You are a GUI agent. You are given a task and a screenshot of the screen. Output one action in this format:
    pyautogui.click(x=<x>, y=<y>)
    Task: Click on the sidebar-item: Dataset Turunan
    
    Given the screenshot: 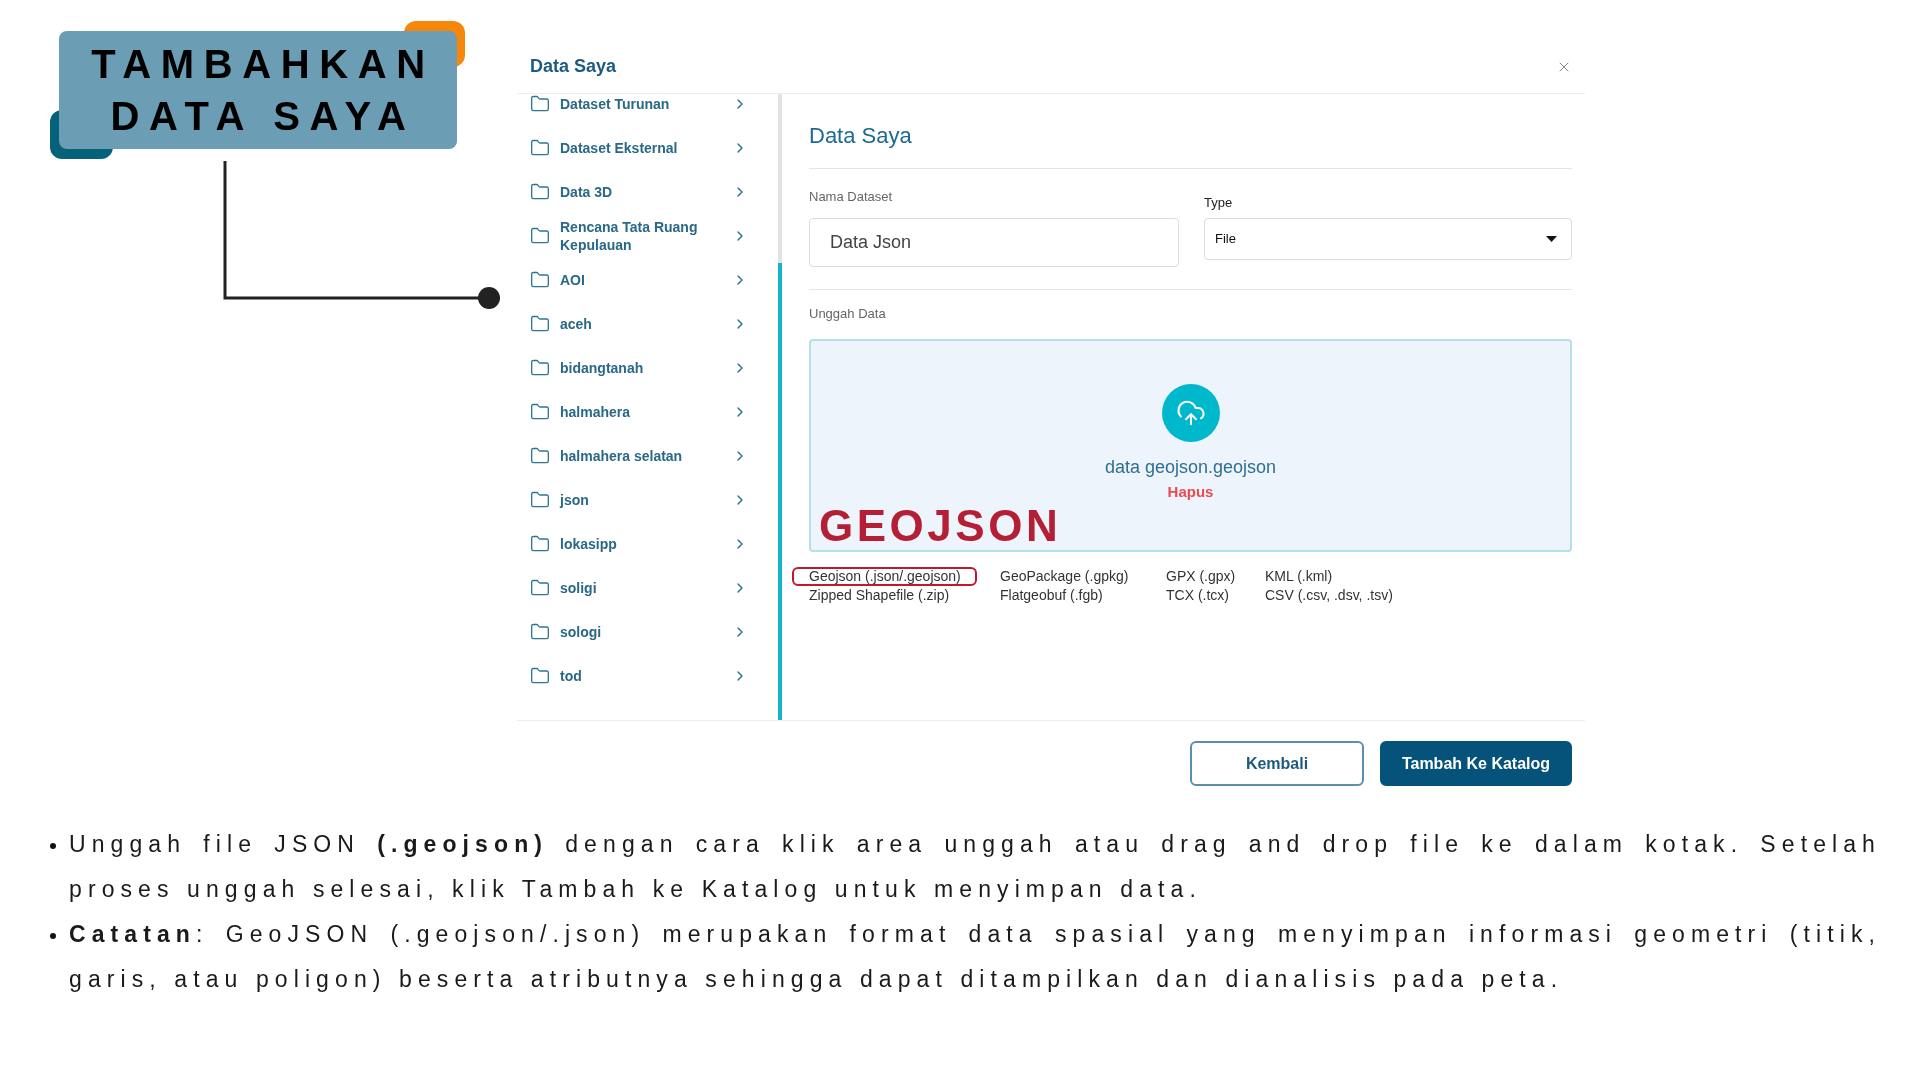 What is the action you would take?
    pyautogui.click(x=647, y=110)
    